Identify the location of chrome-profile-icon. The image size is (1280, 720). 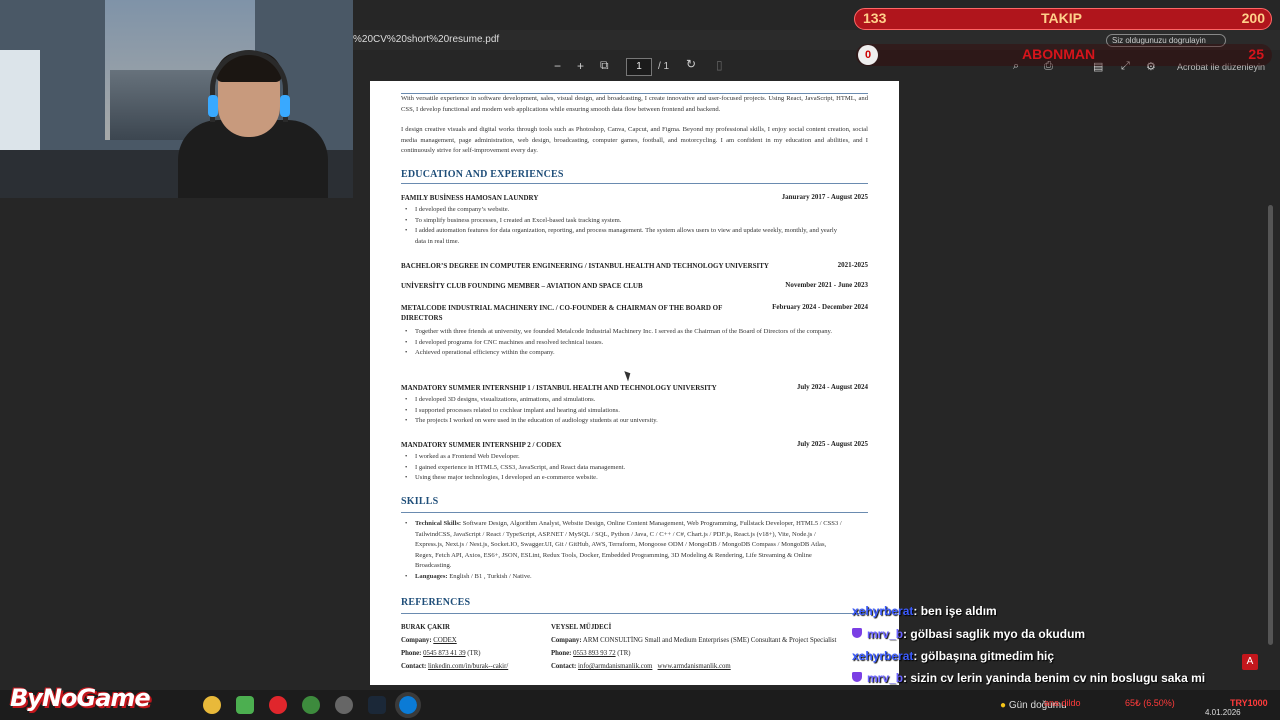
(311, 705).